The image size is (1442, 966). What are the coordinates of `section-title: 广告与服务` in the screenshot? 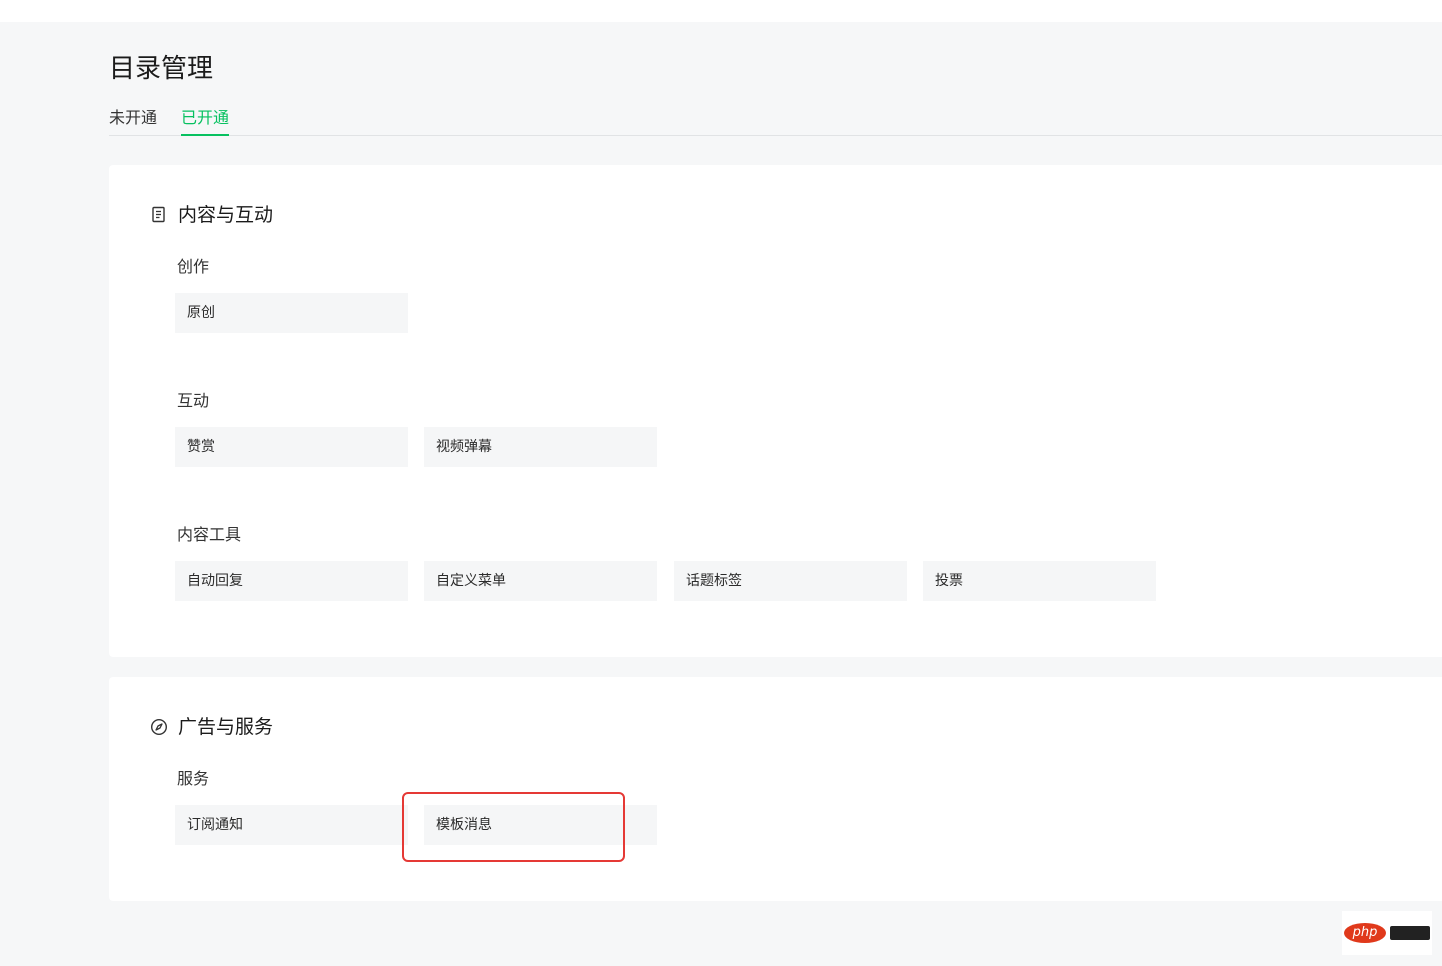 It's located at (226, 727).